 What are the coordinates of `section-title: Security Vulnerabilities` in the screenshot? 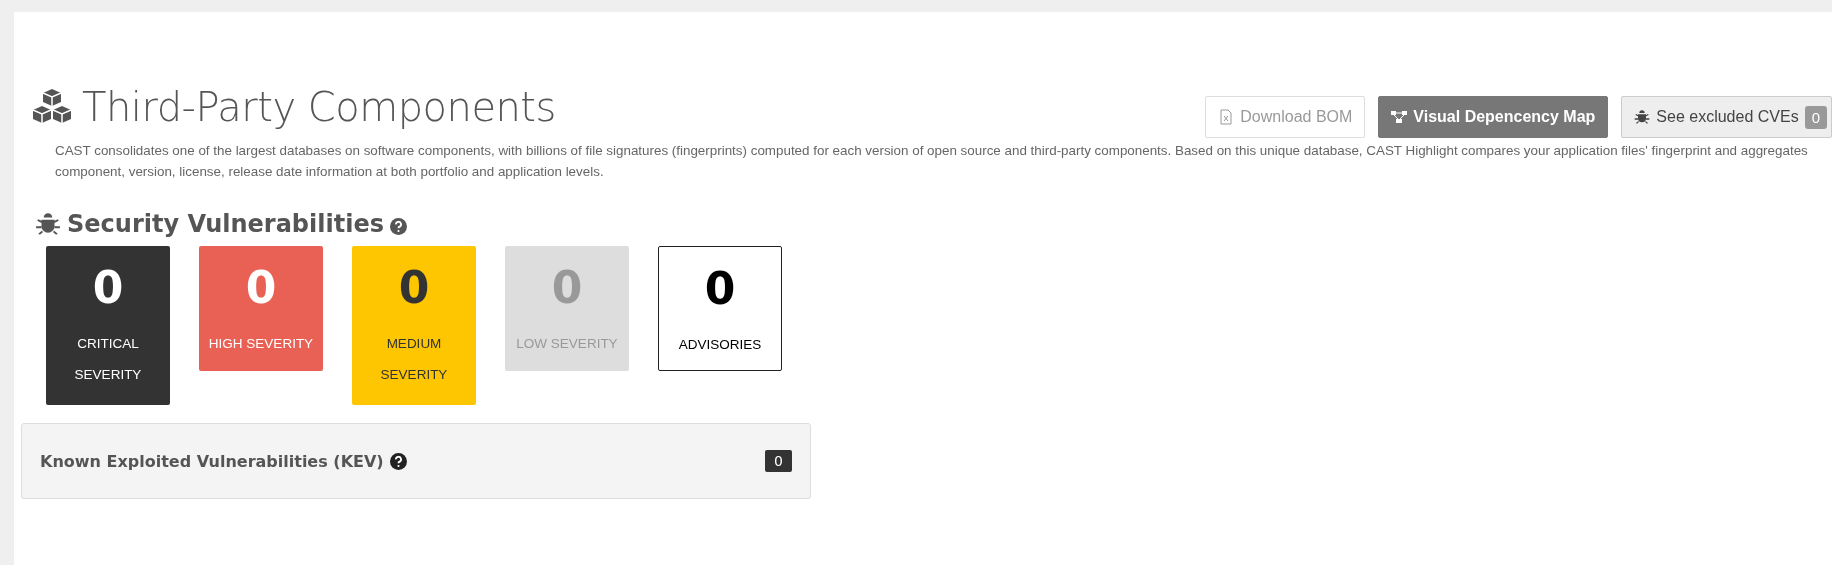 It's located at (225, 224).